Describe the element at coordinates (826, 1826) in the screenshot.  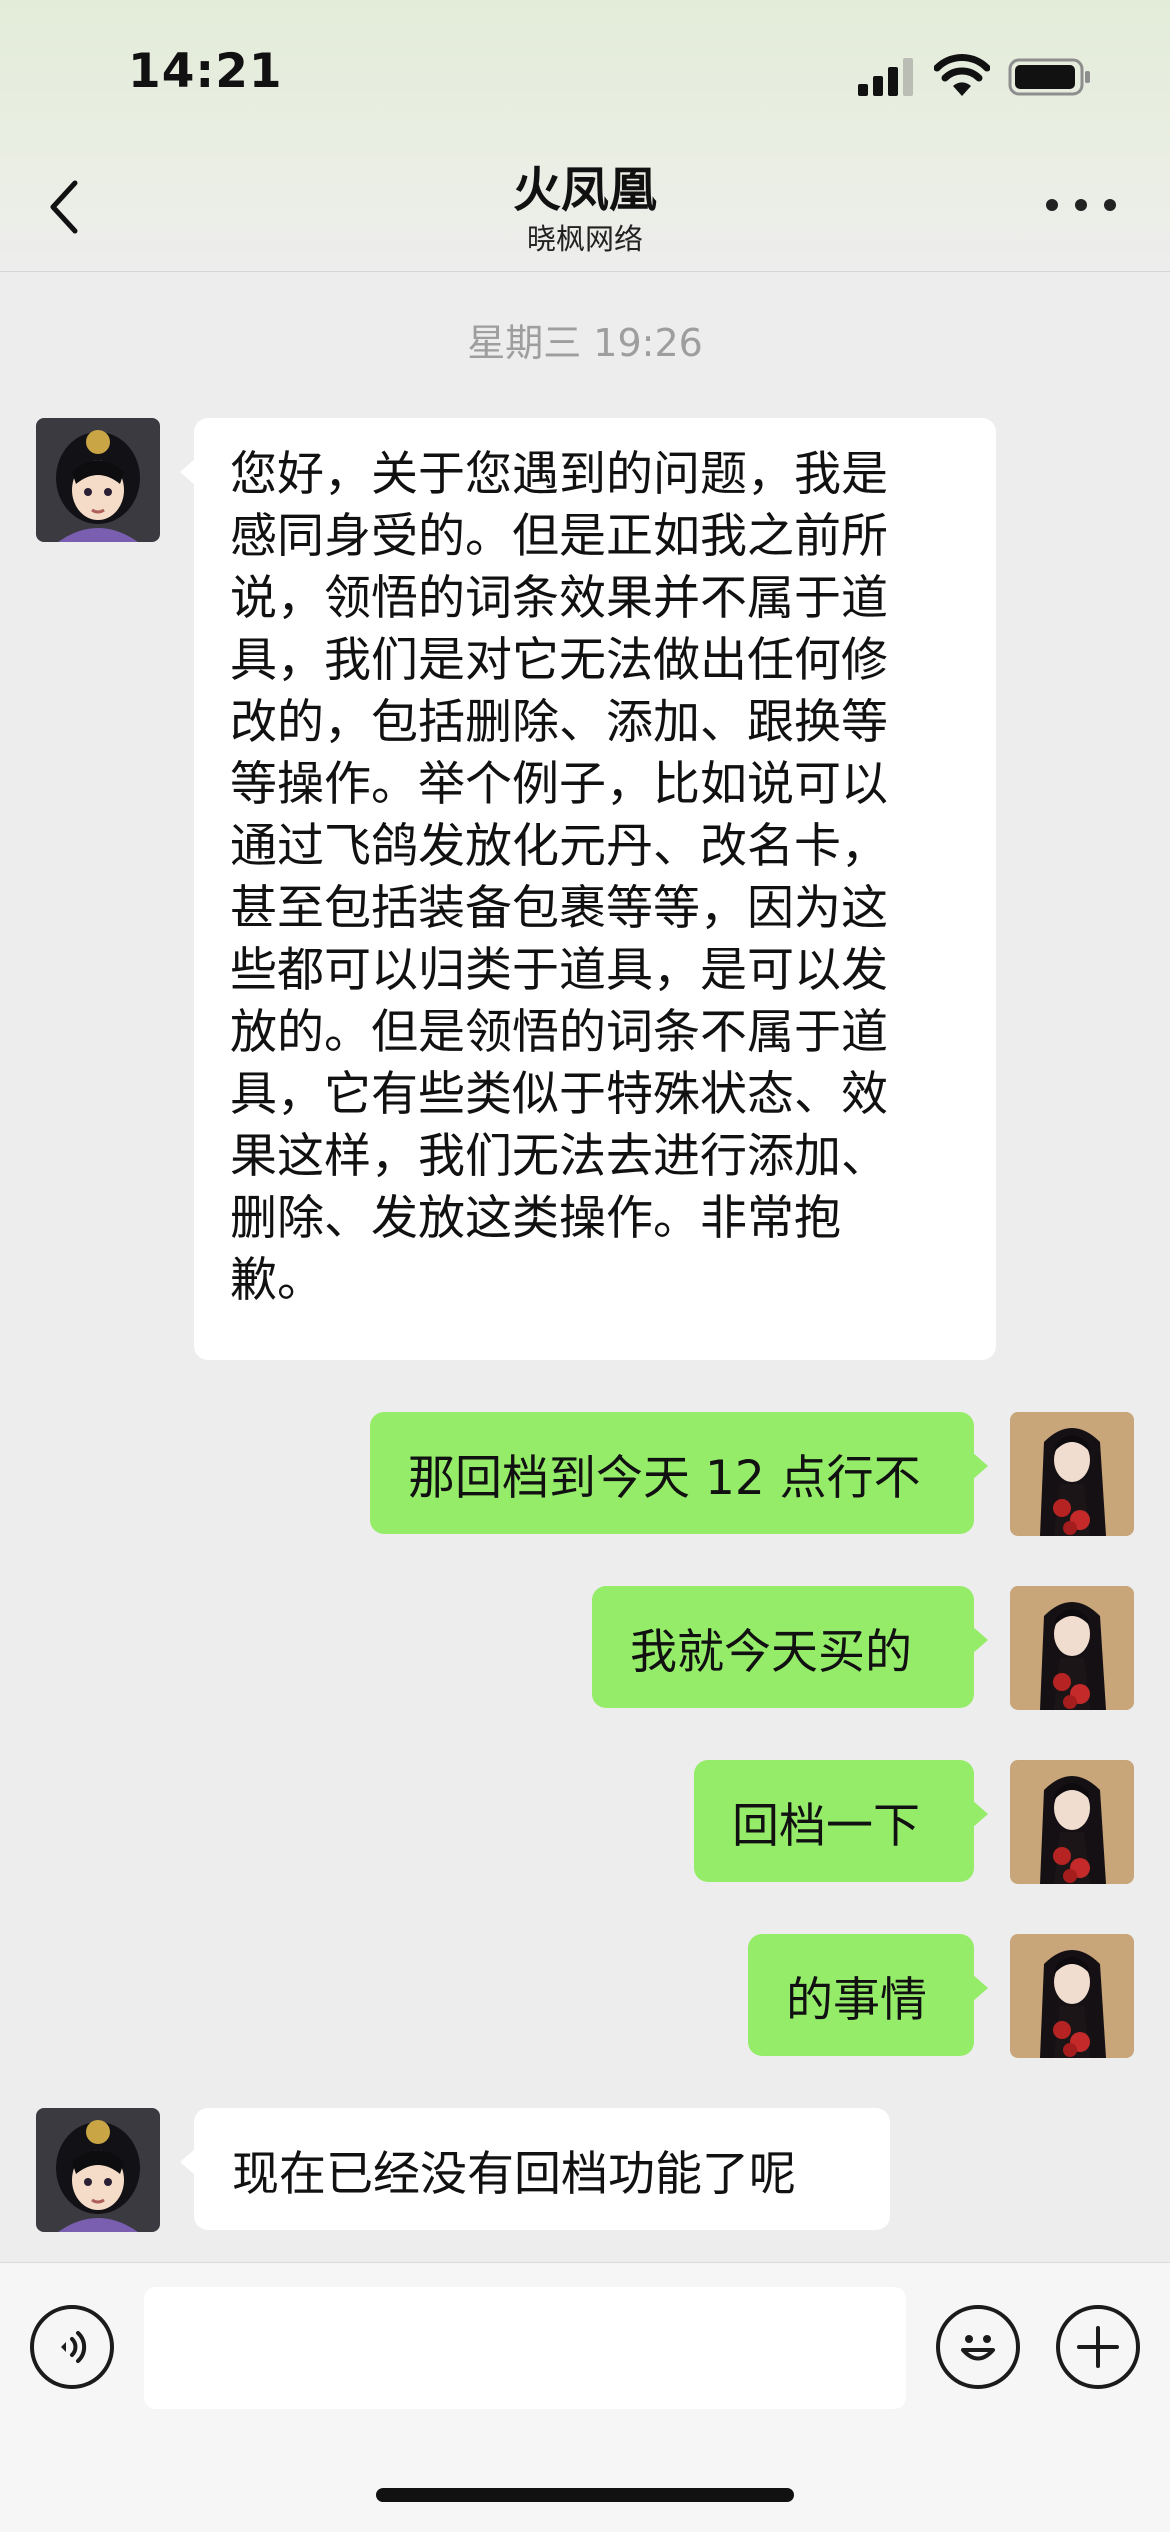
I see `message-text: 回档一下` at that location.